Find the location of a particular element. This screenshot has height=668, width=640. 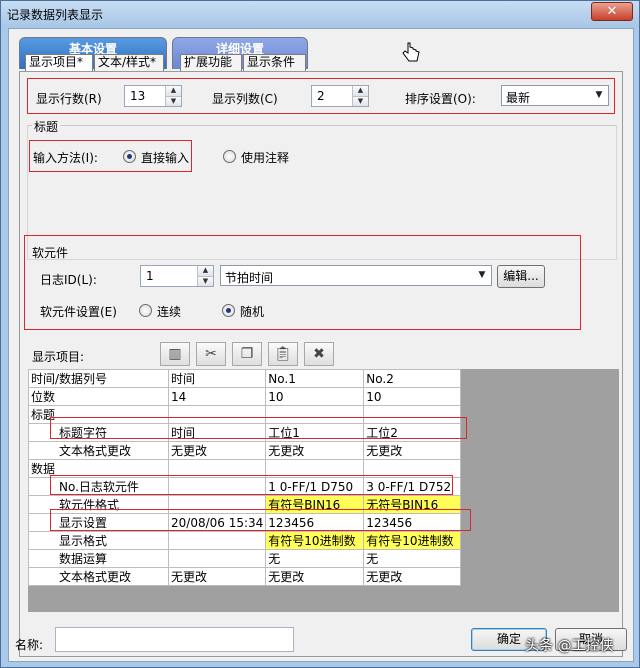

window-title: 记录数据列表显示 is located at coordinates (55, 15).